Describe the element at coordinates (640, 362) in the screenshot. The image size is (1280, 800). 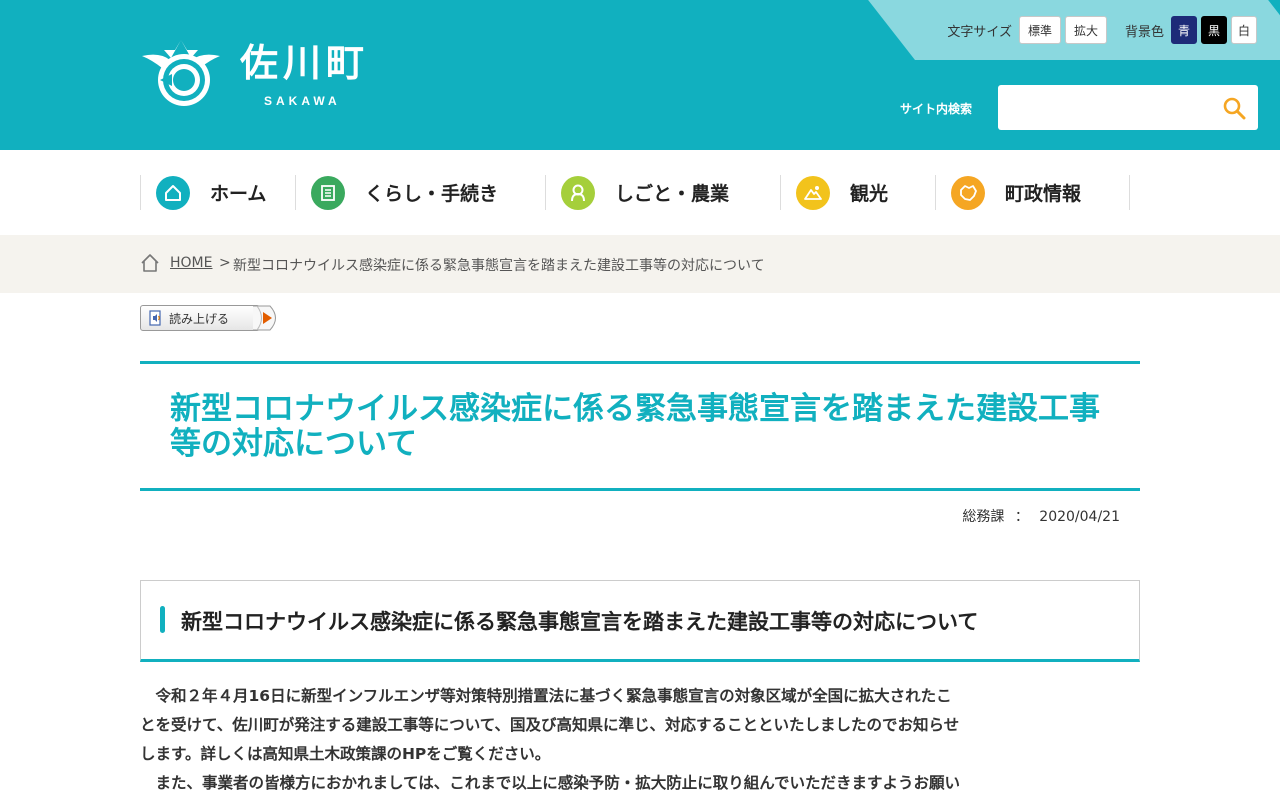
I see `title-rule-top` at that location.